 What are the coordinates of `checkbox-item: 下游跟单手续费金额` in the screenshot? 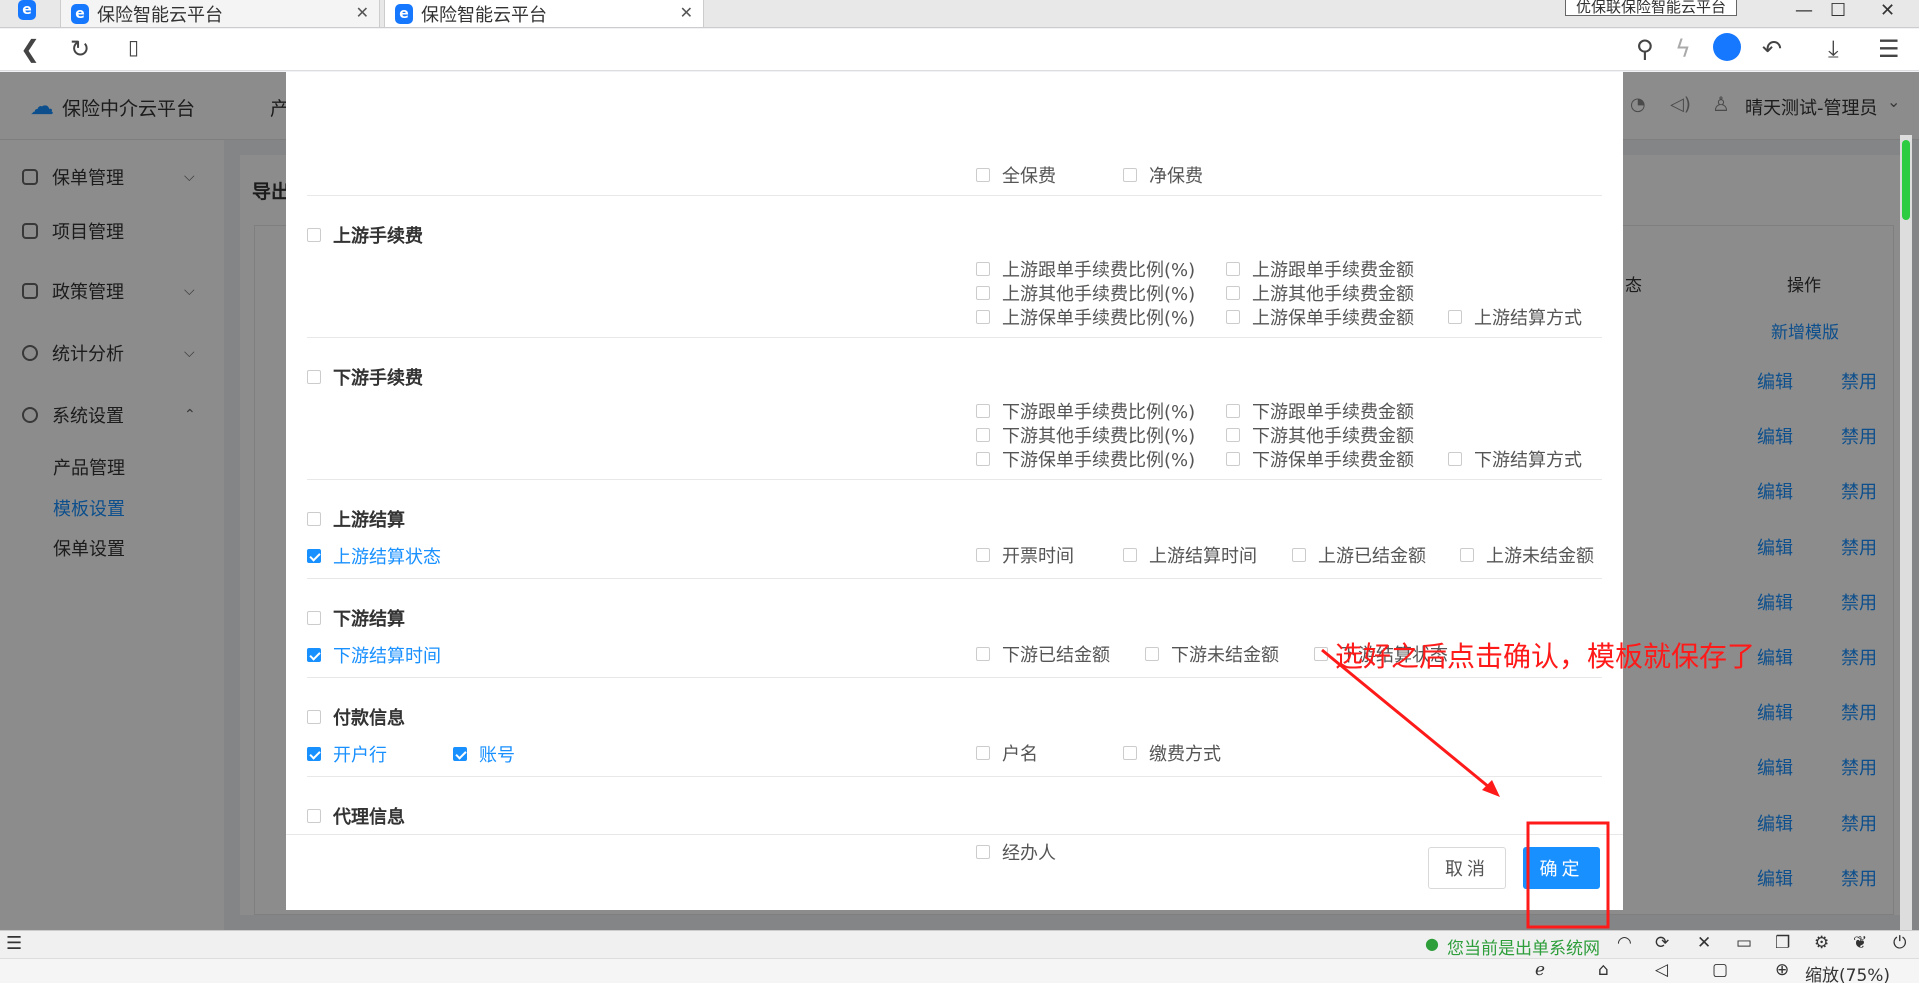 It's located at (1320, 411).